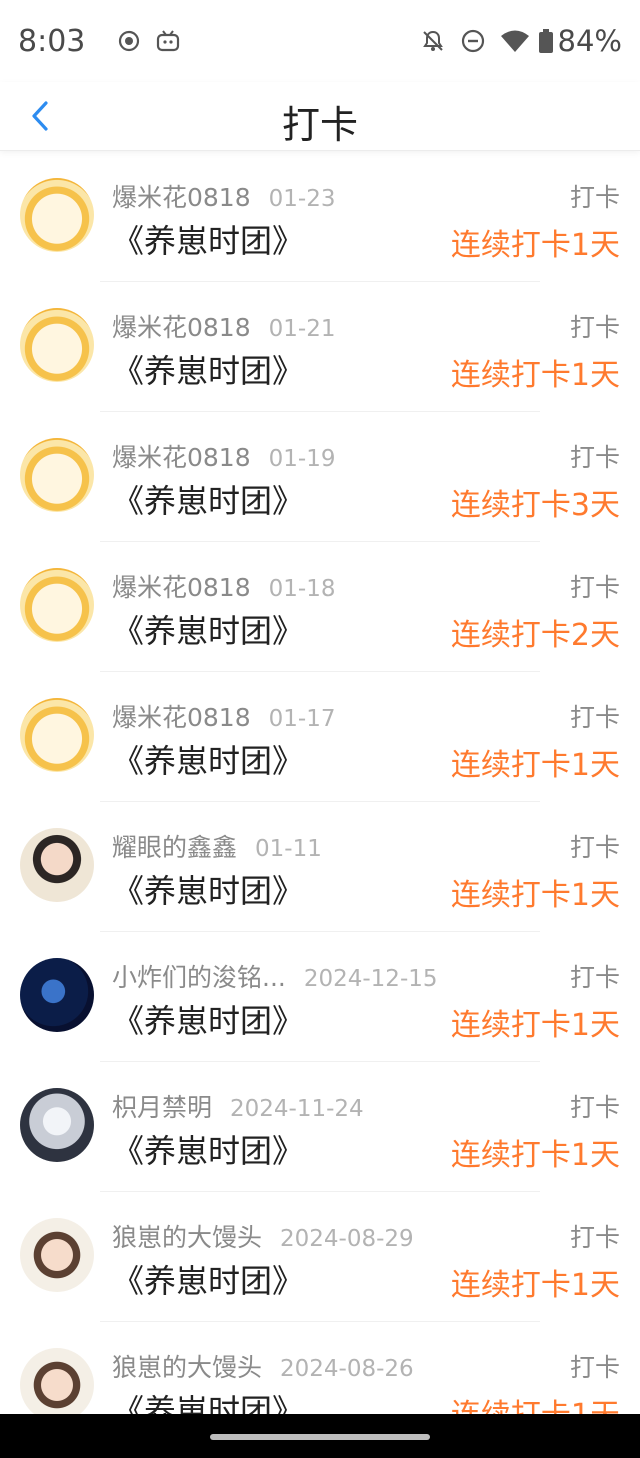  What do you see at coordinates (515, 41) in the screenshot?
I see `wifi-icon` at bounding box center [515, 41].